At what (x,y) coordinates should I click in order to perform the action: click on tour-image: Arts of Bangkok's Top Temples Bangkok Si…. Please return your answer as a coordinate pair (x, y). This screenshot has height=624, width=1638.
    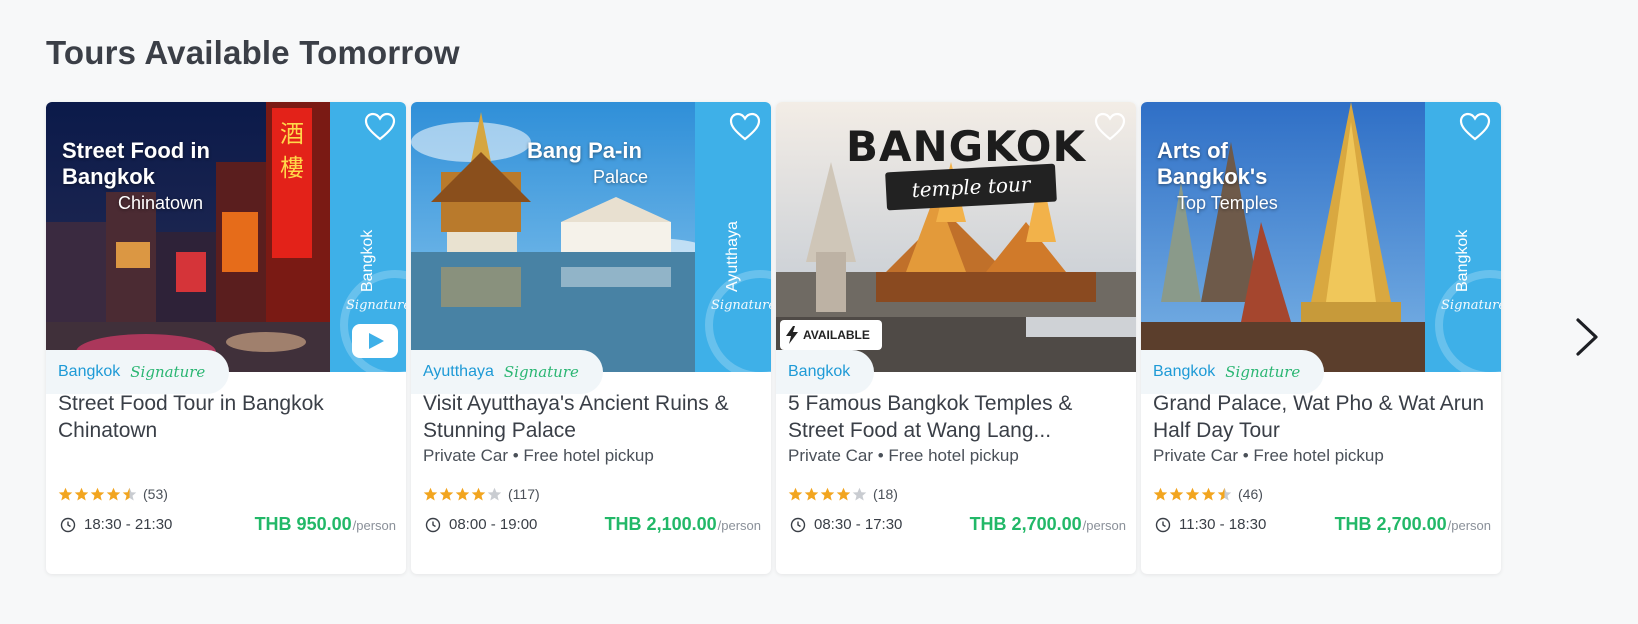
    Looking at the image, I should click on (1321, 237).